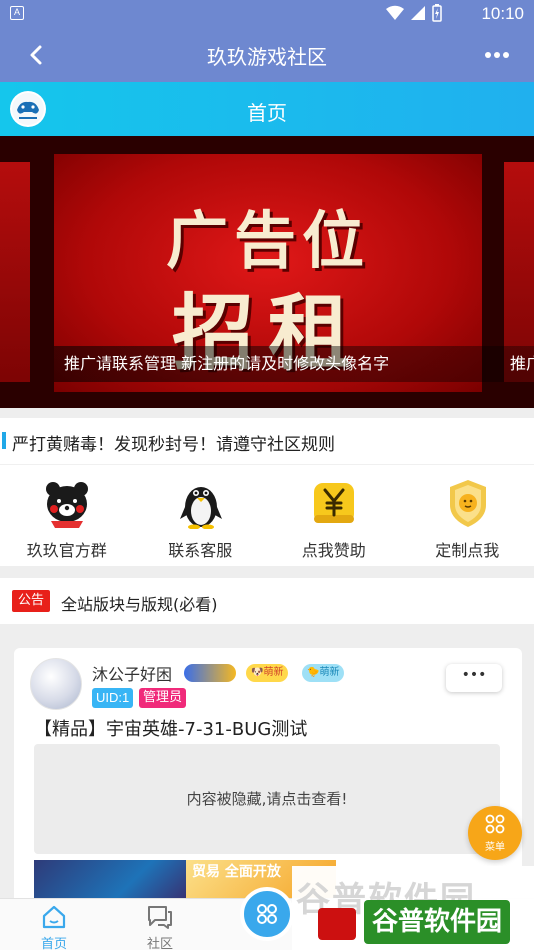  I want to click on notice-text: 严打黄赌毒！发现秒封号！请遵守社区规则, so click(173, 445).